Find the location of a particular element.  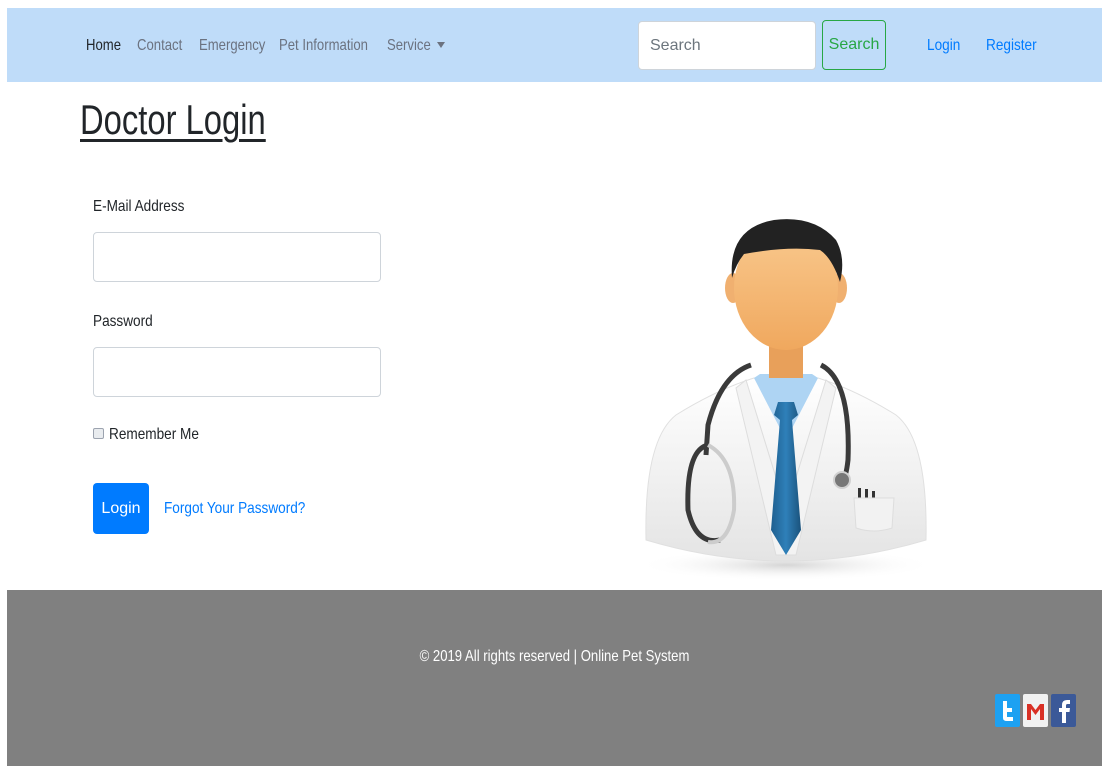

doctor-illustration is located at coordinates (786, 399).